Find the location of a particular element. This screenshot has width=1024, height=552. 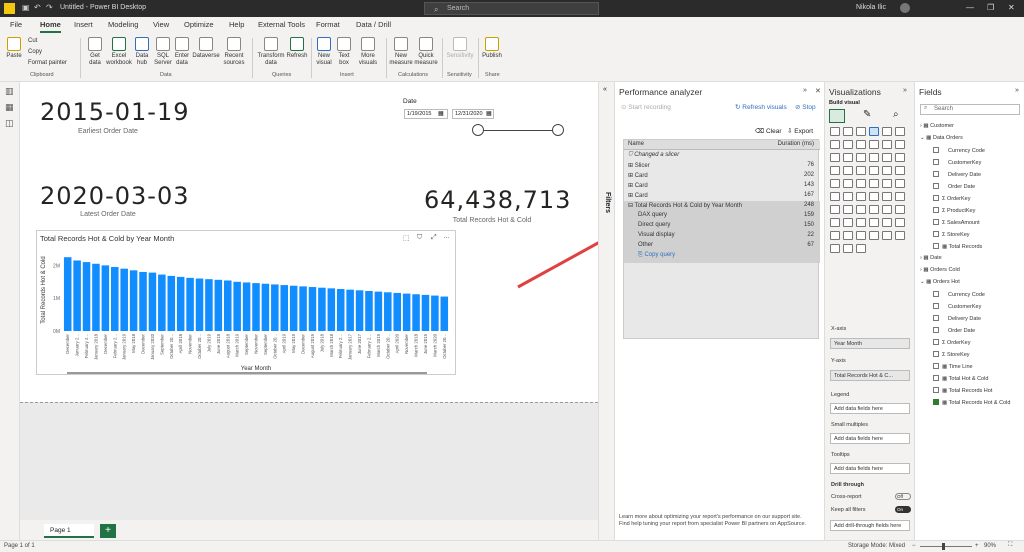

field-item: ▦ Total Records is located at coordinates (957, 246).